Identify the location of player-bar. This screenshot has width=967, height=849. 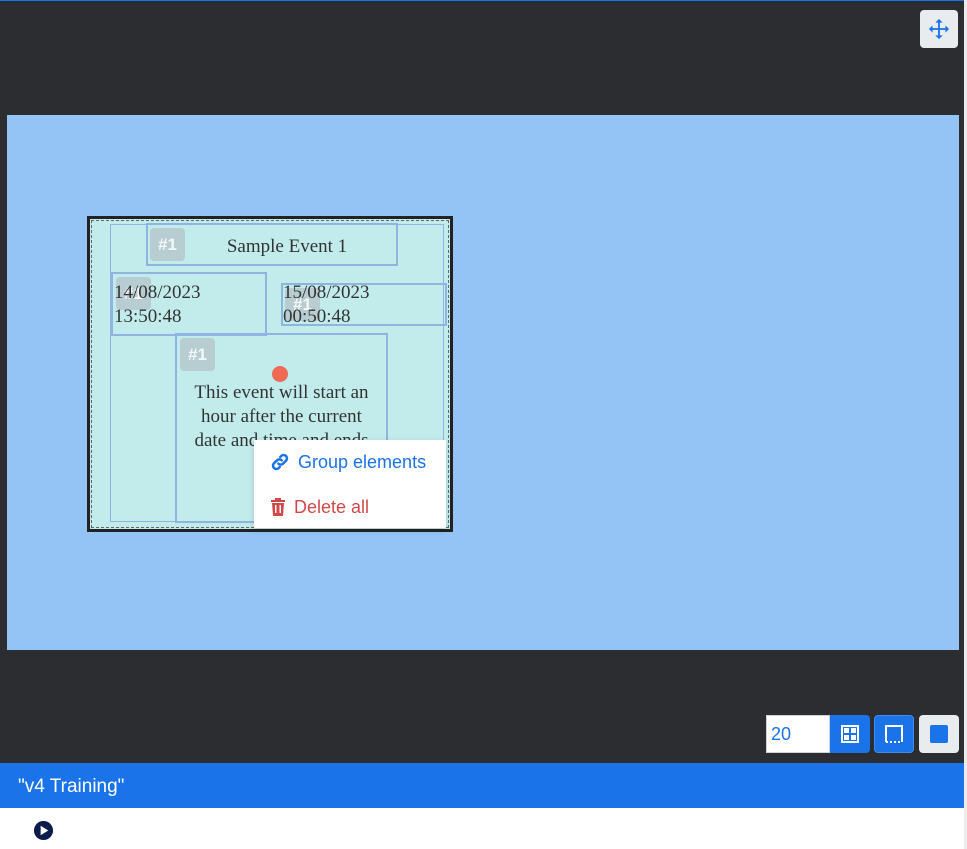
(483, 828).